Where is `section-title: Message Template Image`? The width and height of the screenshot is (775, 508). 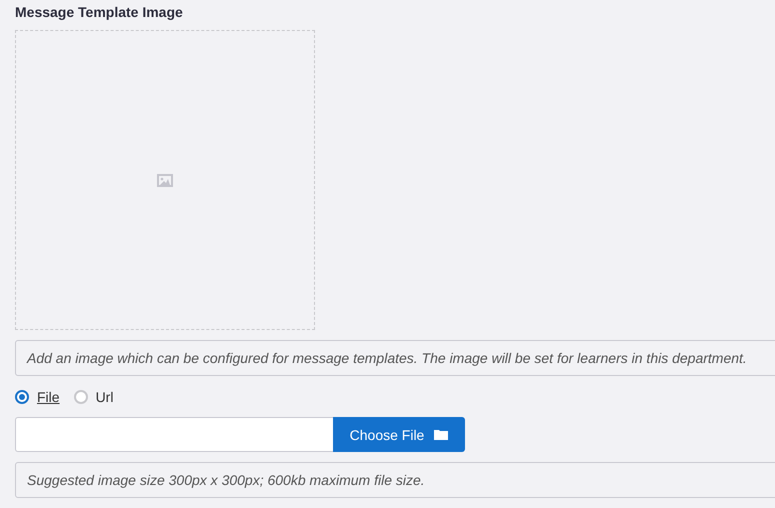 section-title: Message Template Image is located at coordinates (99, 12).